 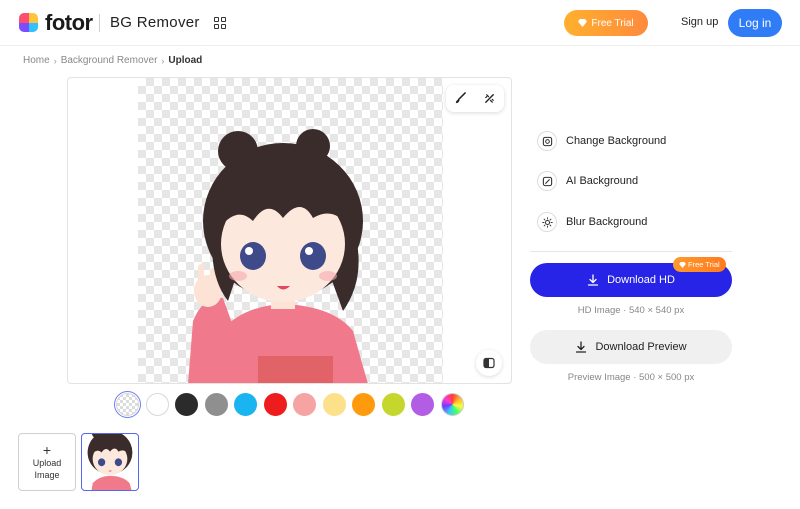 I want to click on free-trial-button: Free Trial, so click(x=606, y=23).